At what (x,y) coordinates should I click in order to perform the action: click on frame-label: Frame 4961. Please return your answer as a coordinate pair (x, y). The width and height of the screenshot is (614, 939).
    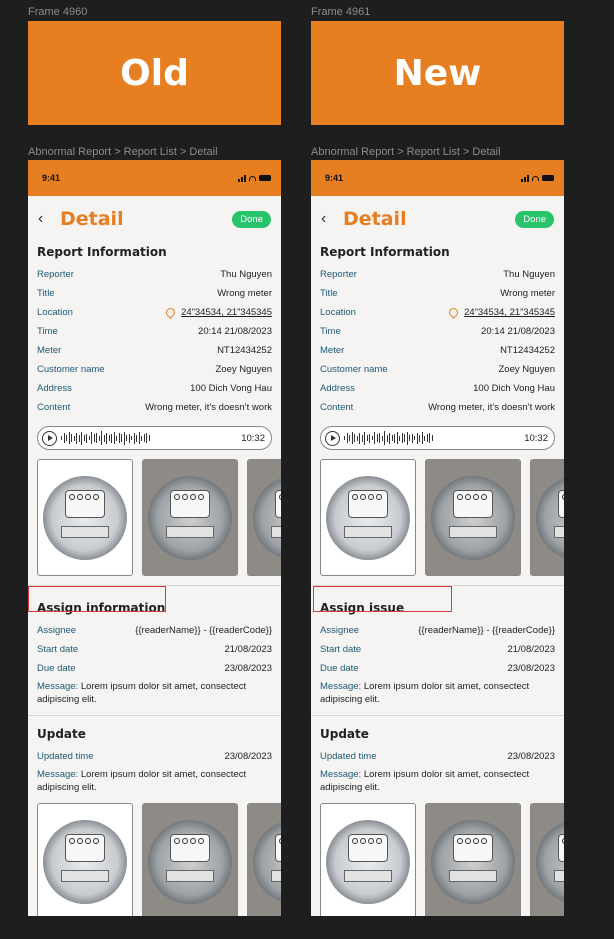
    Looking at the image, I should click on (341, 12).